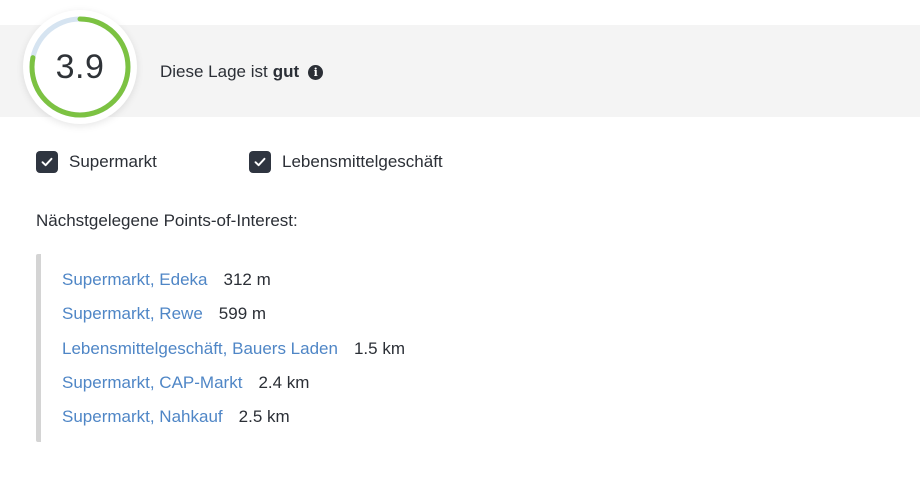  What do you see at coordinates (152, 382) in the screenshot?
I see `poi-link: Supermarkt, CAP-Markt` at bounding box center [152, 382].